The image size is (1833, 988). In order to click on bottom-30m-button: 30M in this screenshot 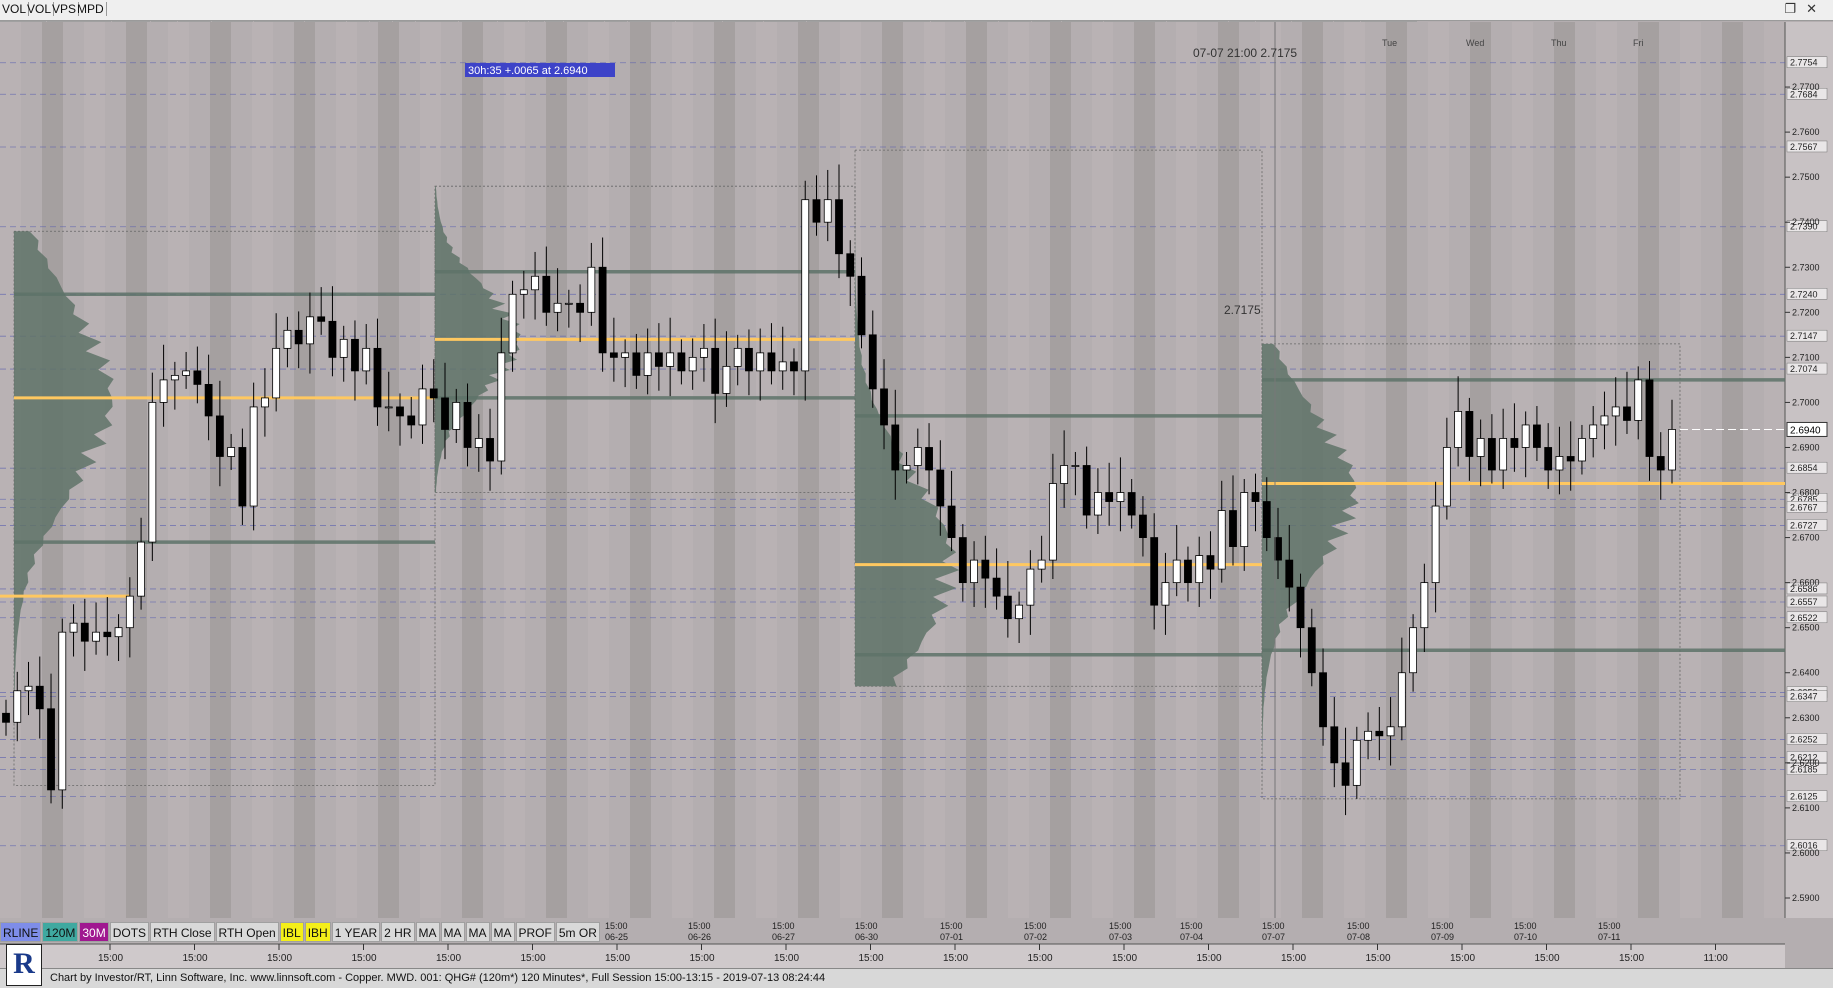, I will do `click(94, 932)`.